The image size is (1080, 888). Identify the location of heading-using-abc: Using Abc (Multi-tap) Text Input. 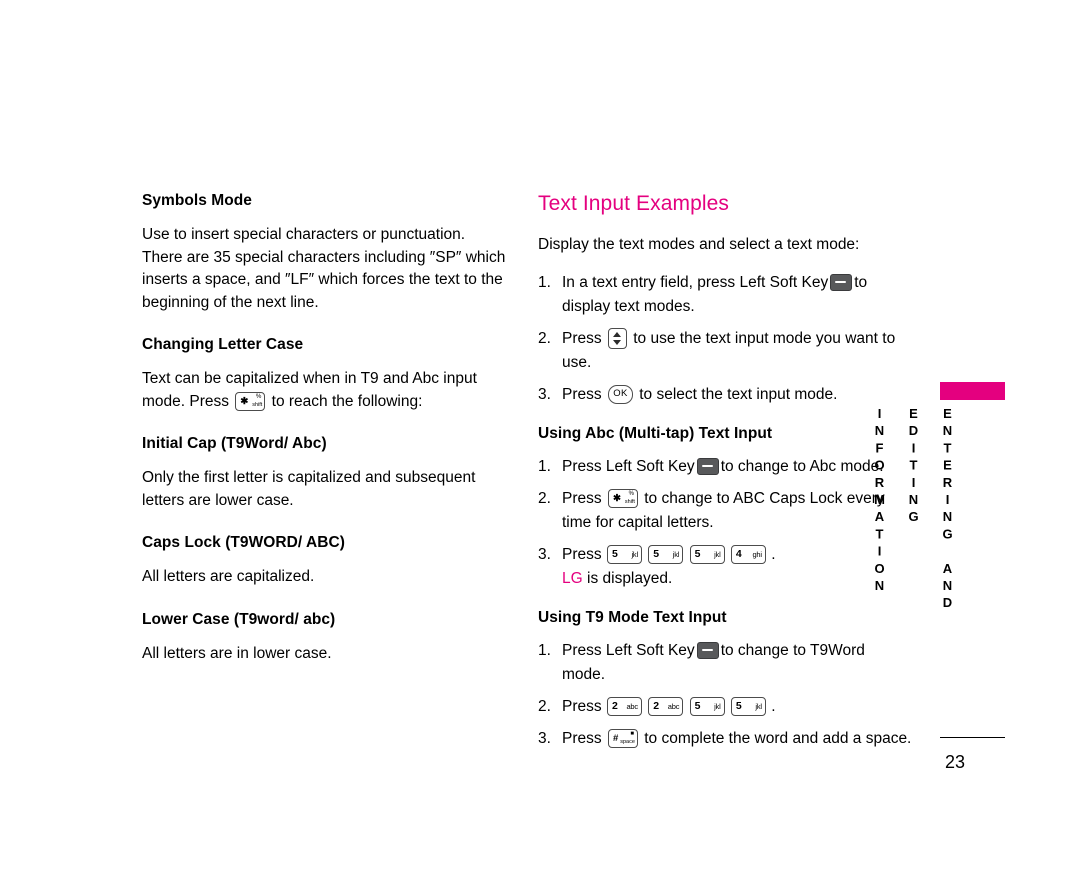
(655, 433).